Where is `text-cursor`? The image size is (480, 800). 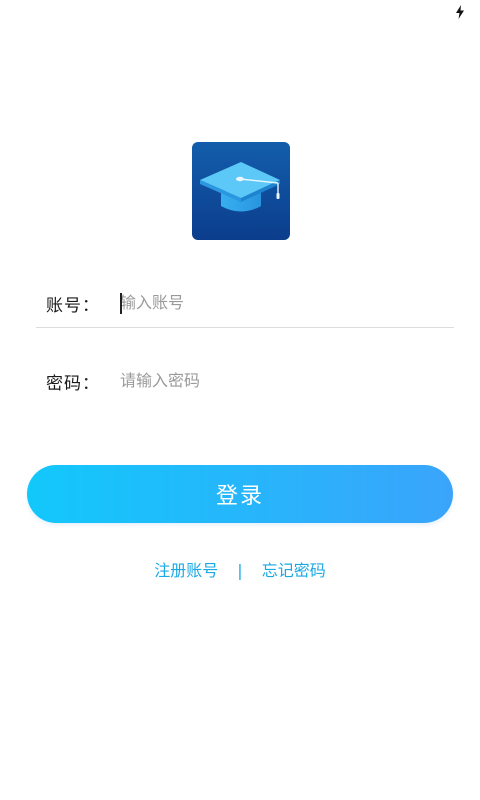
text-cursor is located at coordinates (121, 303).